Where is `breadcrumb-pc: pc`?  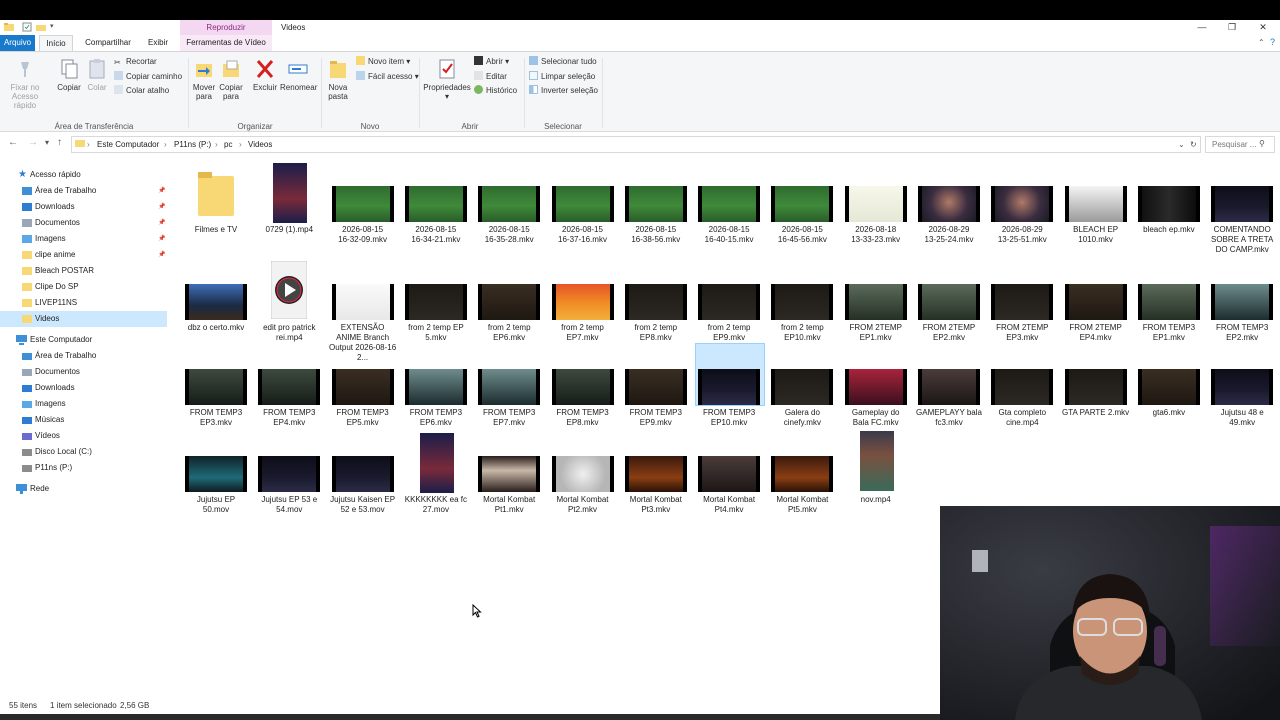
breadcrumb-pc: pc is located at coordinates (228, 144).